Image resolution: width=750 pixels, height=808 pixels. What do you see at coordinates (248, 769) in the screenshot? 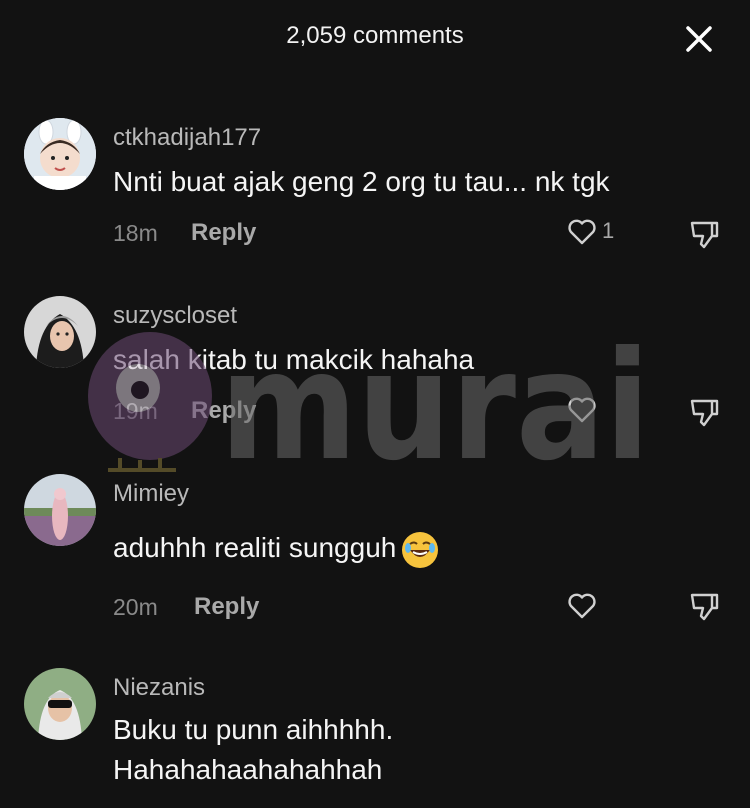
I see `comment-text-line-2: Hahahahaahahahhah` at bounding box center [248, 769].